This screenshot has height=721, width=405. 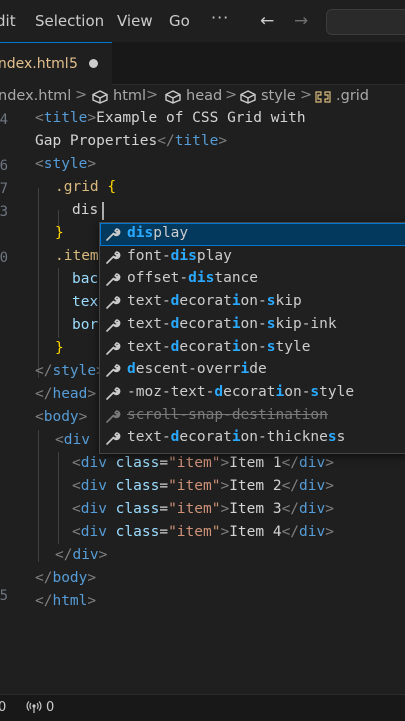 I want to click on suggestion-item: text-decoration-skip, so click(x=252, y=302).